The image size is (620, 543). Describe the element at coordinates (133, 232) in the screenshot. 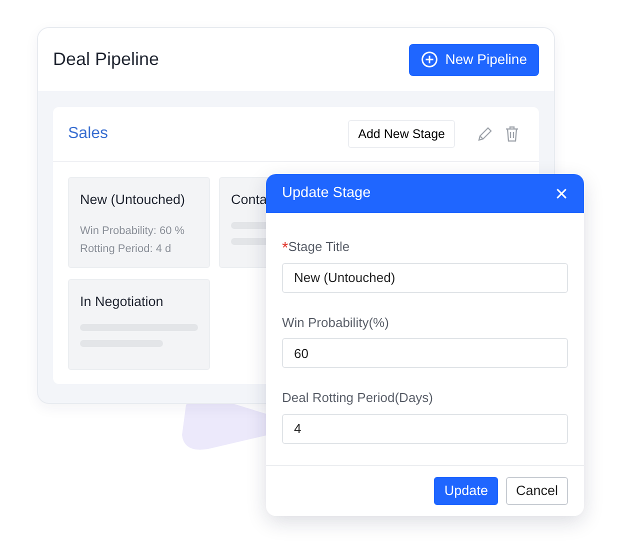

I see `stage-detail: Win Probability: 60 %` at that location.